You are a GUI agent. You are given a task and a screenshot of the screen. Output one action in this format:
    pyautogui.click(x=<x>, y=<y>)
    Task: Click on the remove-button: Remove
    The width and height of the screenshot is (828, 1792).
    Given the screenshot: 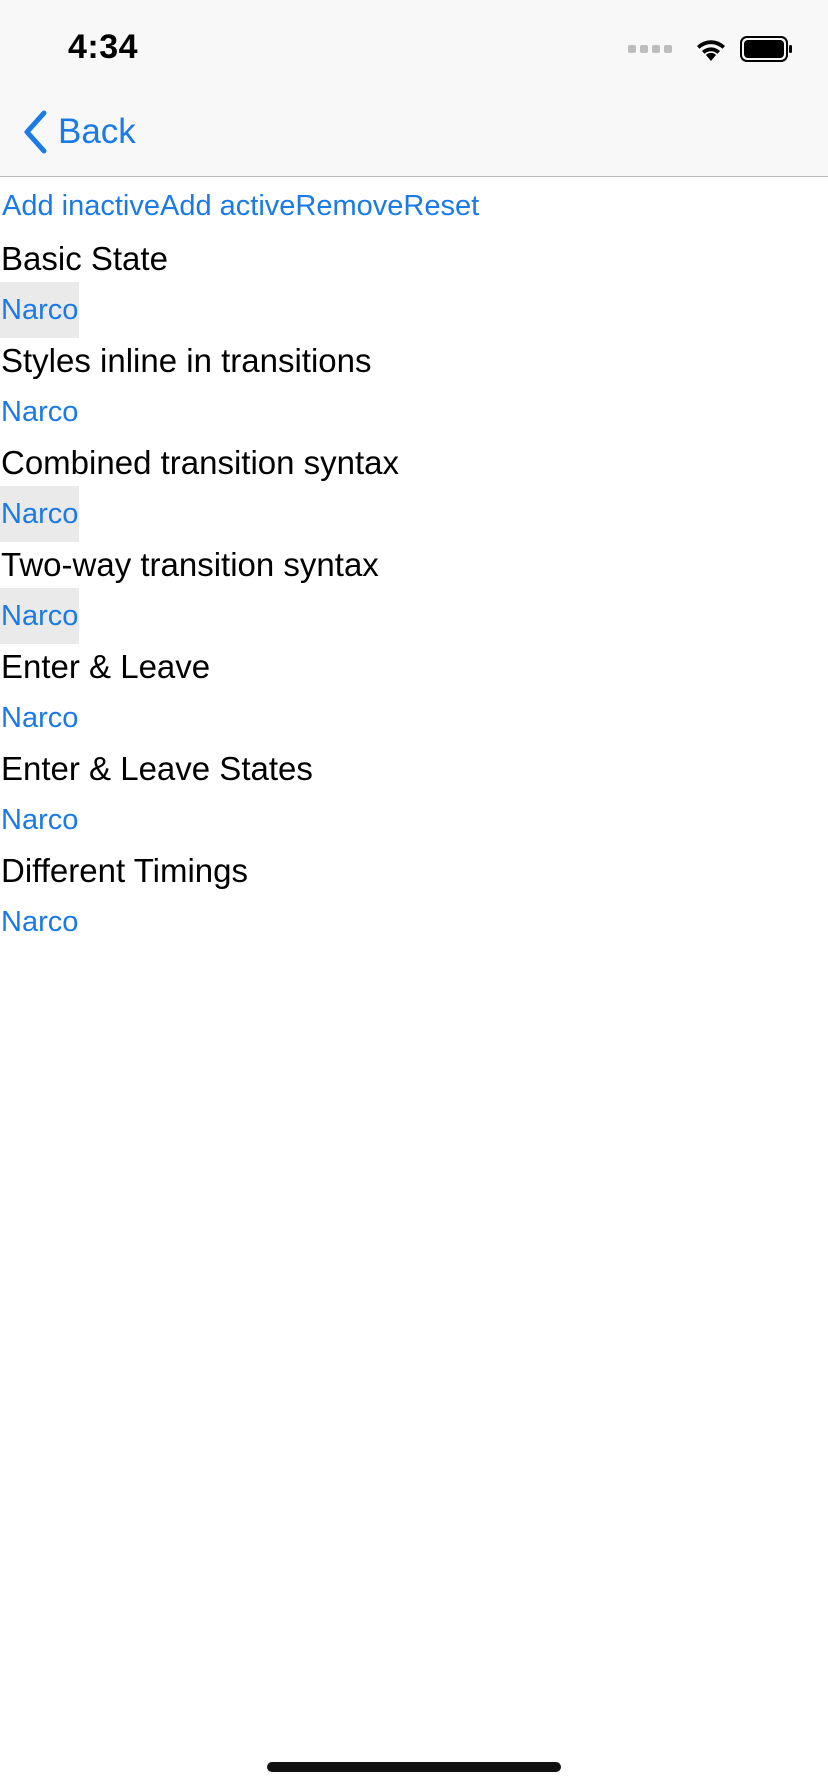 What is the action you would take?
    pyautogui.click(x=349, y=206)
    